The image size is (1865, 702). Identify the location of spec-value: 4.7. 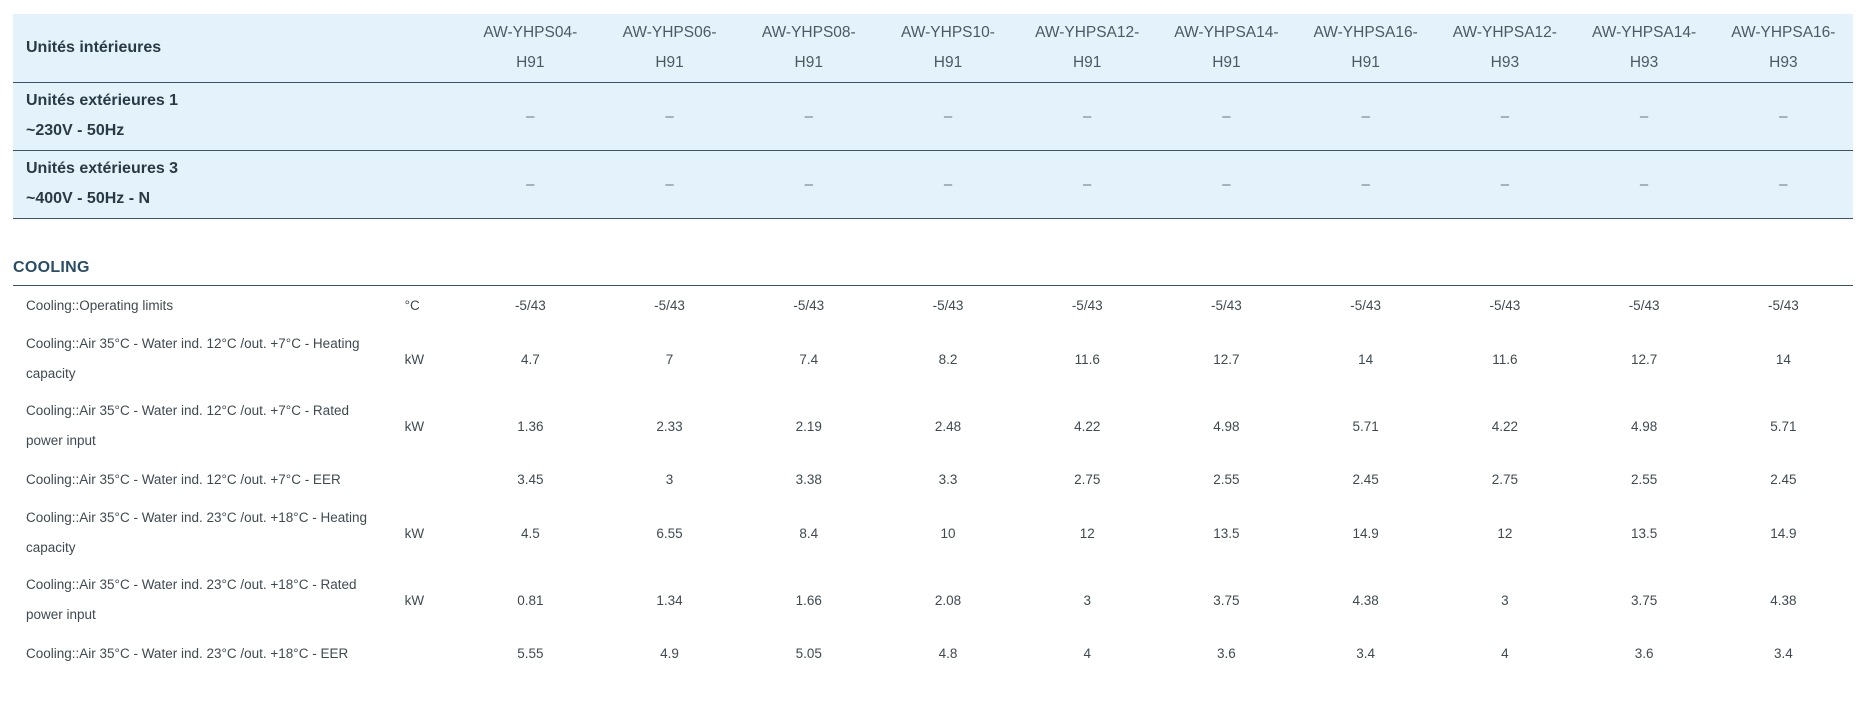
(530, 359).